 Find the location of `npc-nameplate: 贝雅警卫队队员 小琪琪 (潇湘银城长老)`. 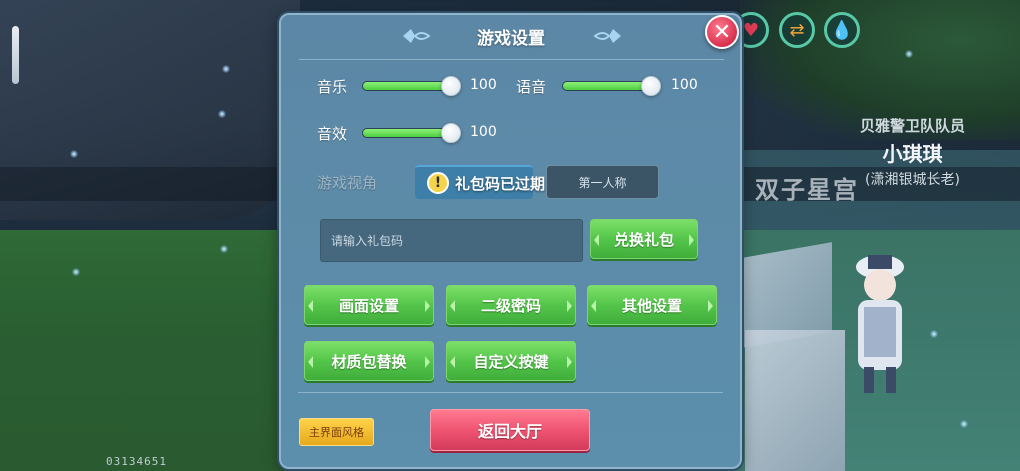

npc-nameplate: 贝雅警卫队队员 小琪琪 (潇湘银城长老) is located at coordinates (912, 152).